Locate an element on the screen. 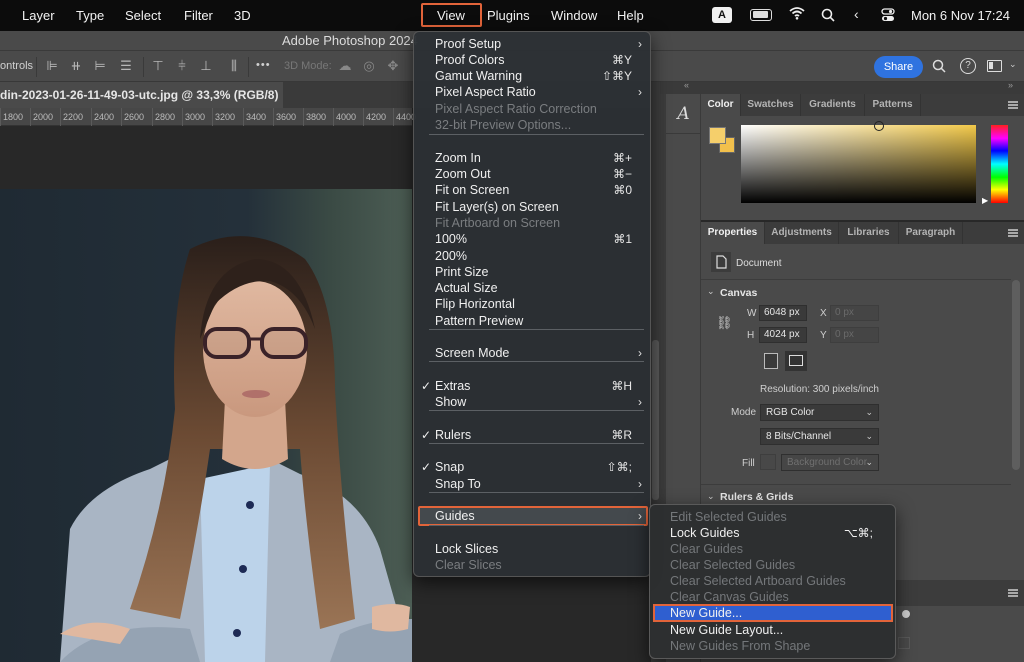 This screenshot has height=662, width=1024. view-menu-item-screen-mode: Screen Mode › is located at coordinates (533, 353).